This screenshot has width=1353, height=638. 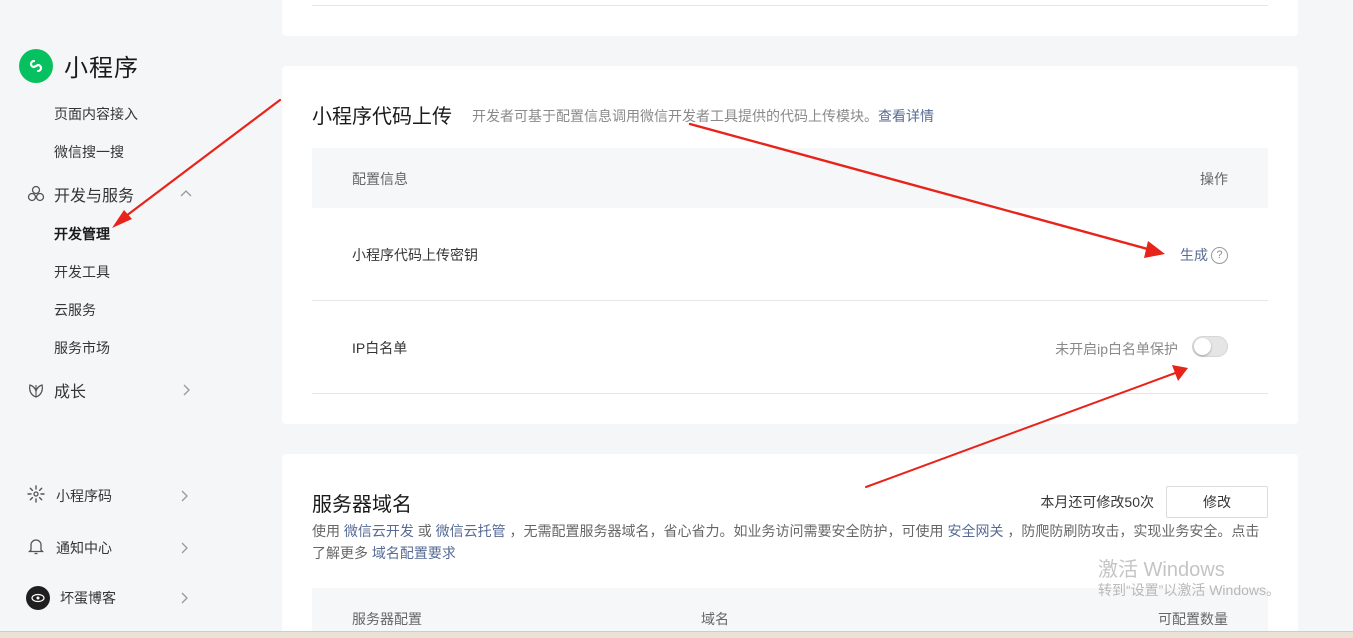 I want to click on cluster-icon, so click(x=36, y=194).